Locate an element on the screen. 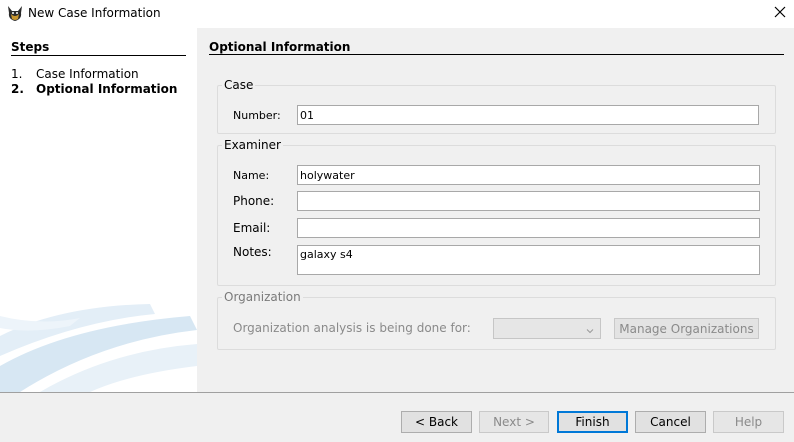  title-bar: New Case Information is located at coordinates (397, 14).